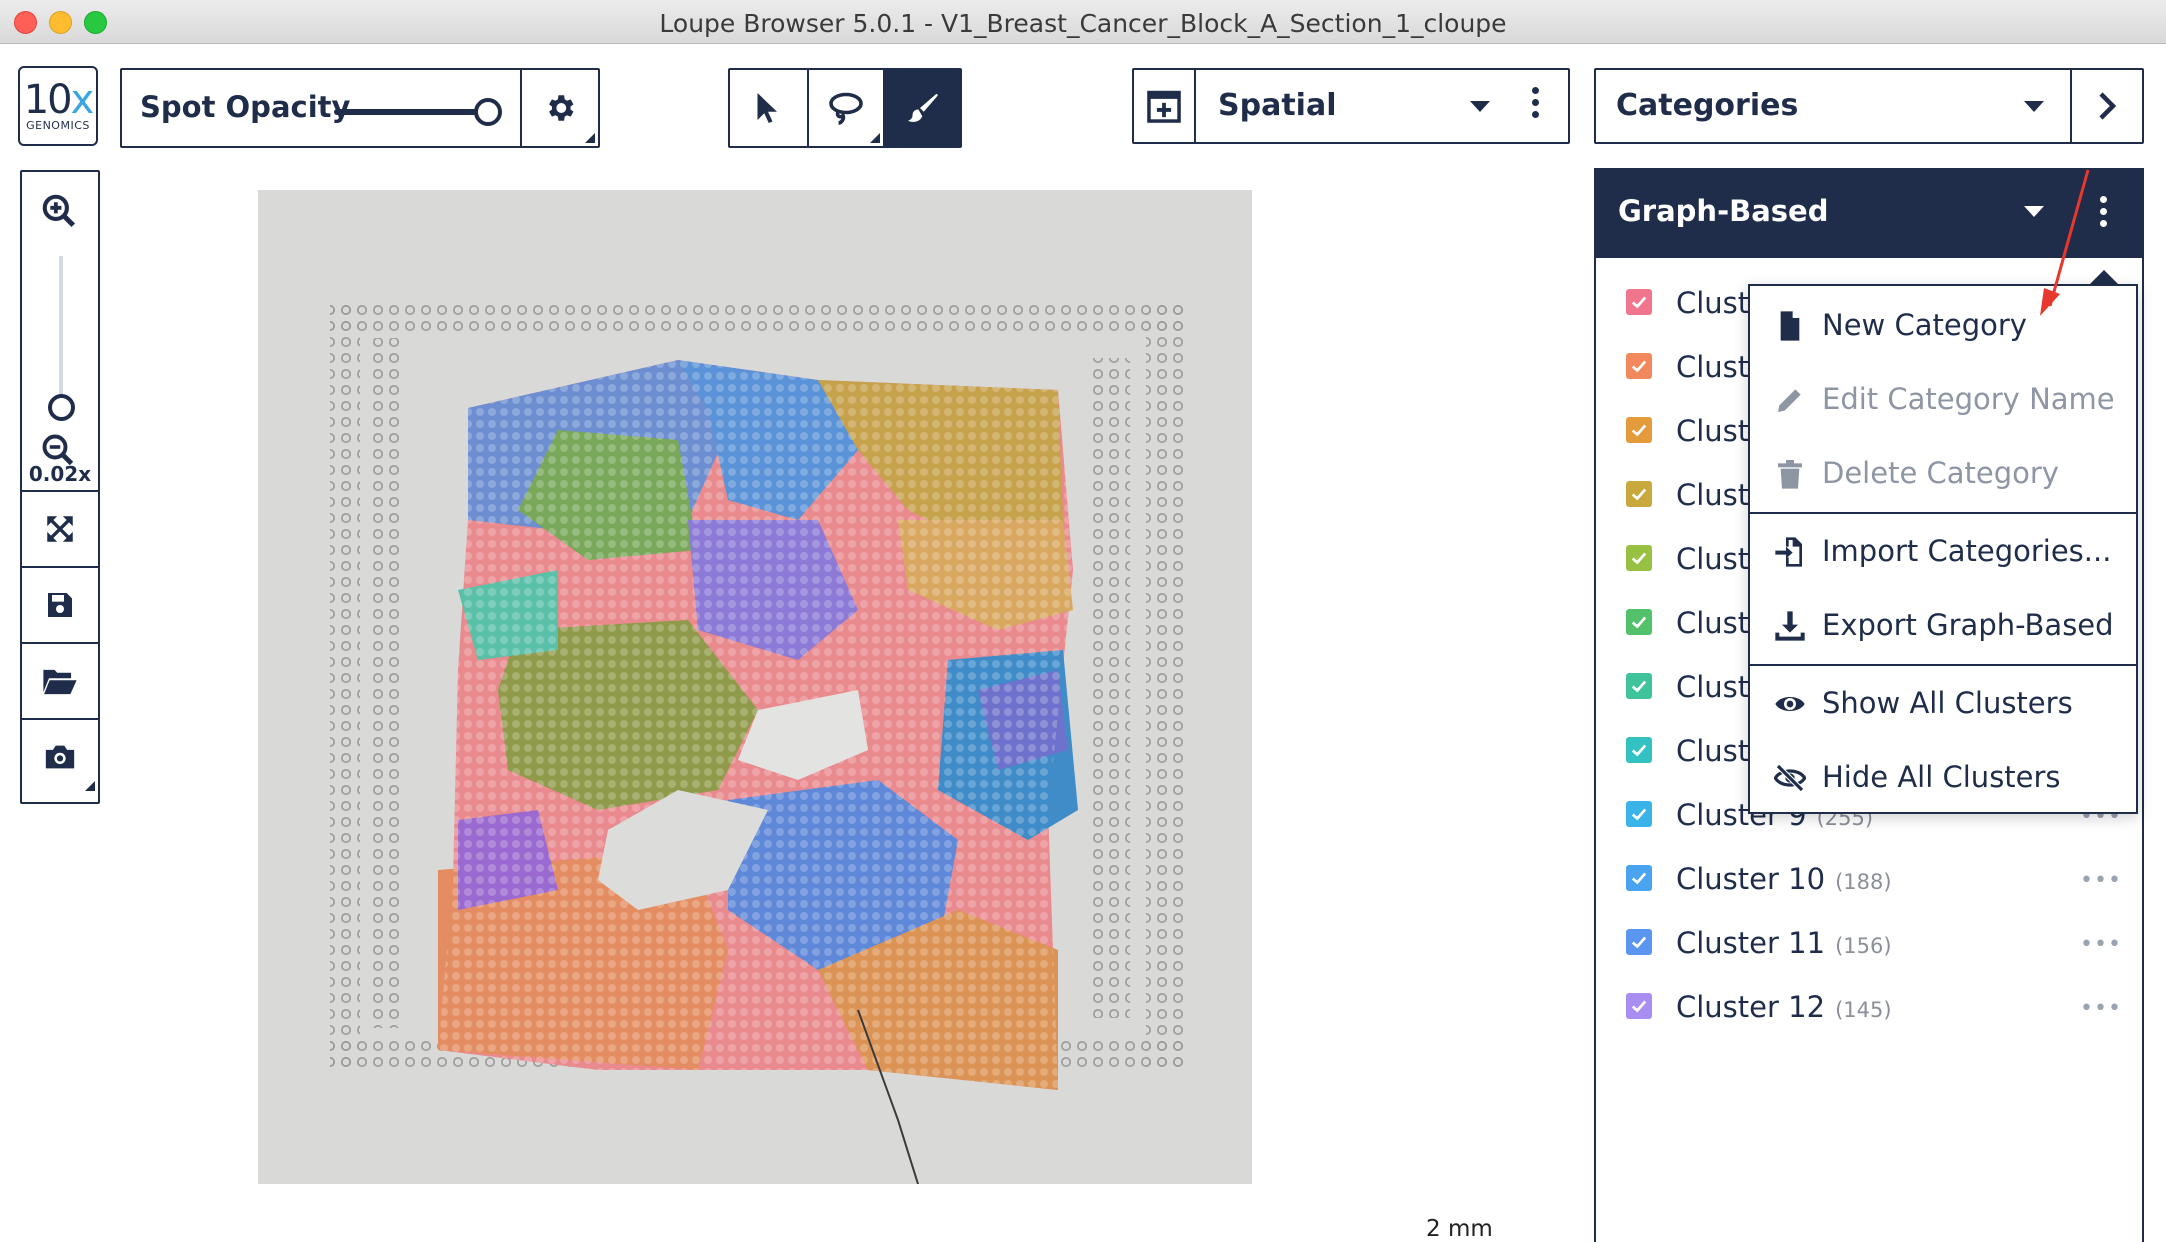  I want to click on document-icon, so click(1790, 326).